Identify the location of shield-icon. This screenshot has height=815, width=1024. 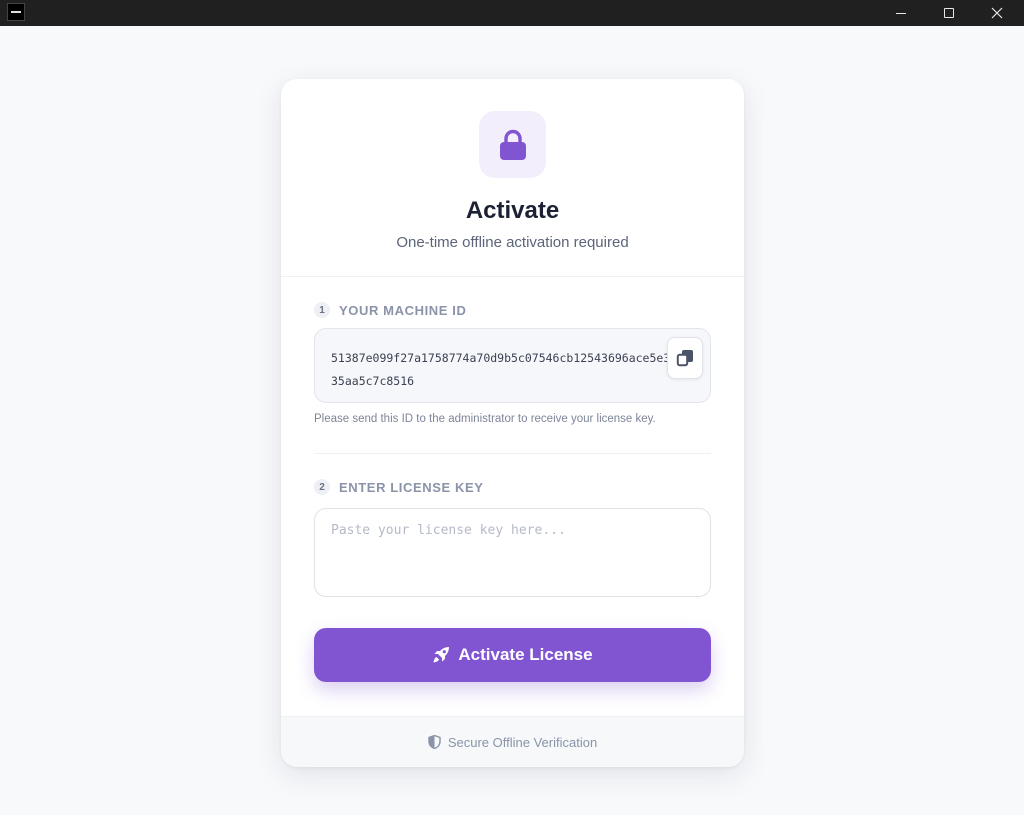
(434, 742).